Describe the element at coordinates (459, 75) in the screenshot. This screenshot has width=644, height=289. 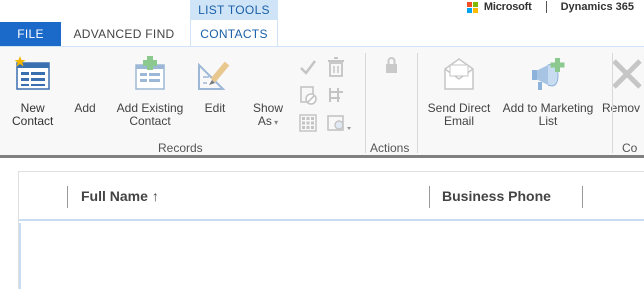
I see `email-icon` at that location.